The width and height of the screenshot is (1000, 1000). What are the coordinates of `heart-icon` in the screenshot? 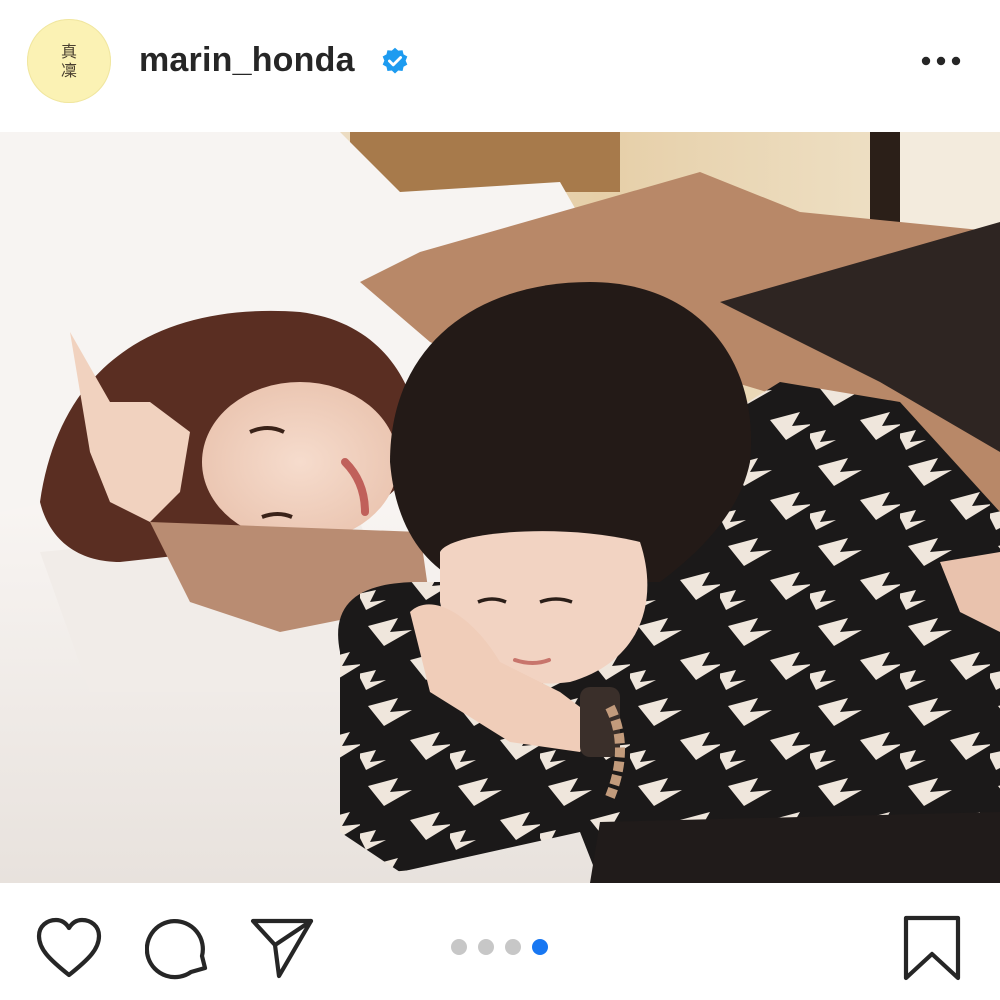 It's located at (69, 948).